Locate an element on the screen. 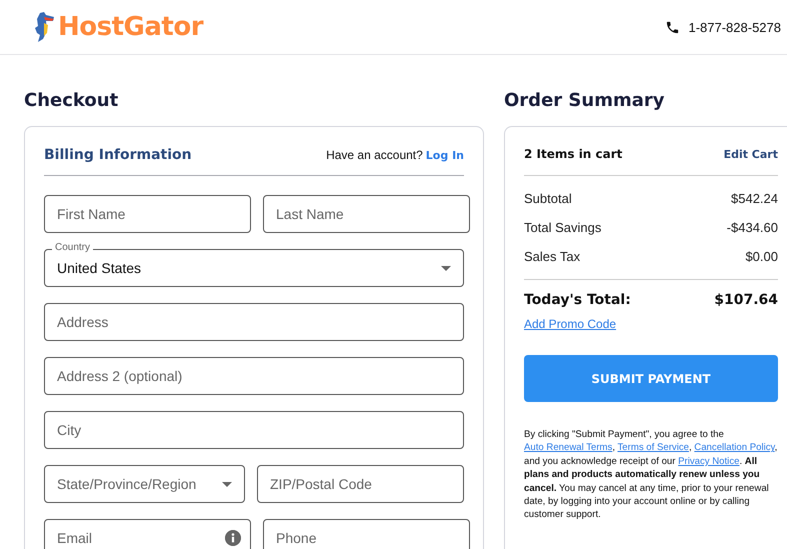 This screenshot has width=787, height=549. text-field: First Name is located at coordinates (147, 214).